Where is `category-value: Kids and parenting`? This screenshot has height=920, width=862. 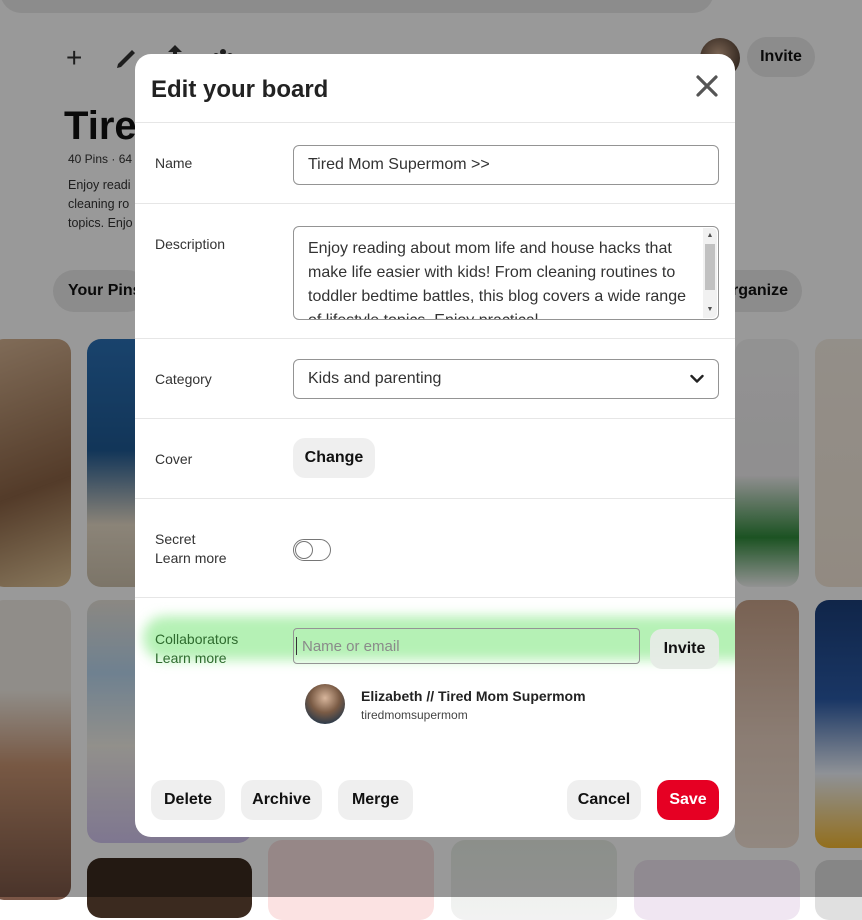 category-value: Kids and parenting is located at coordinates (375, 378).